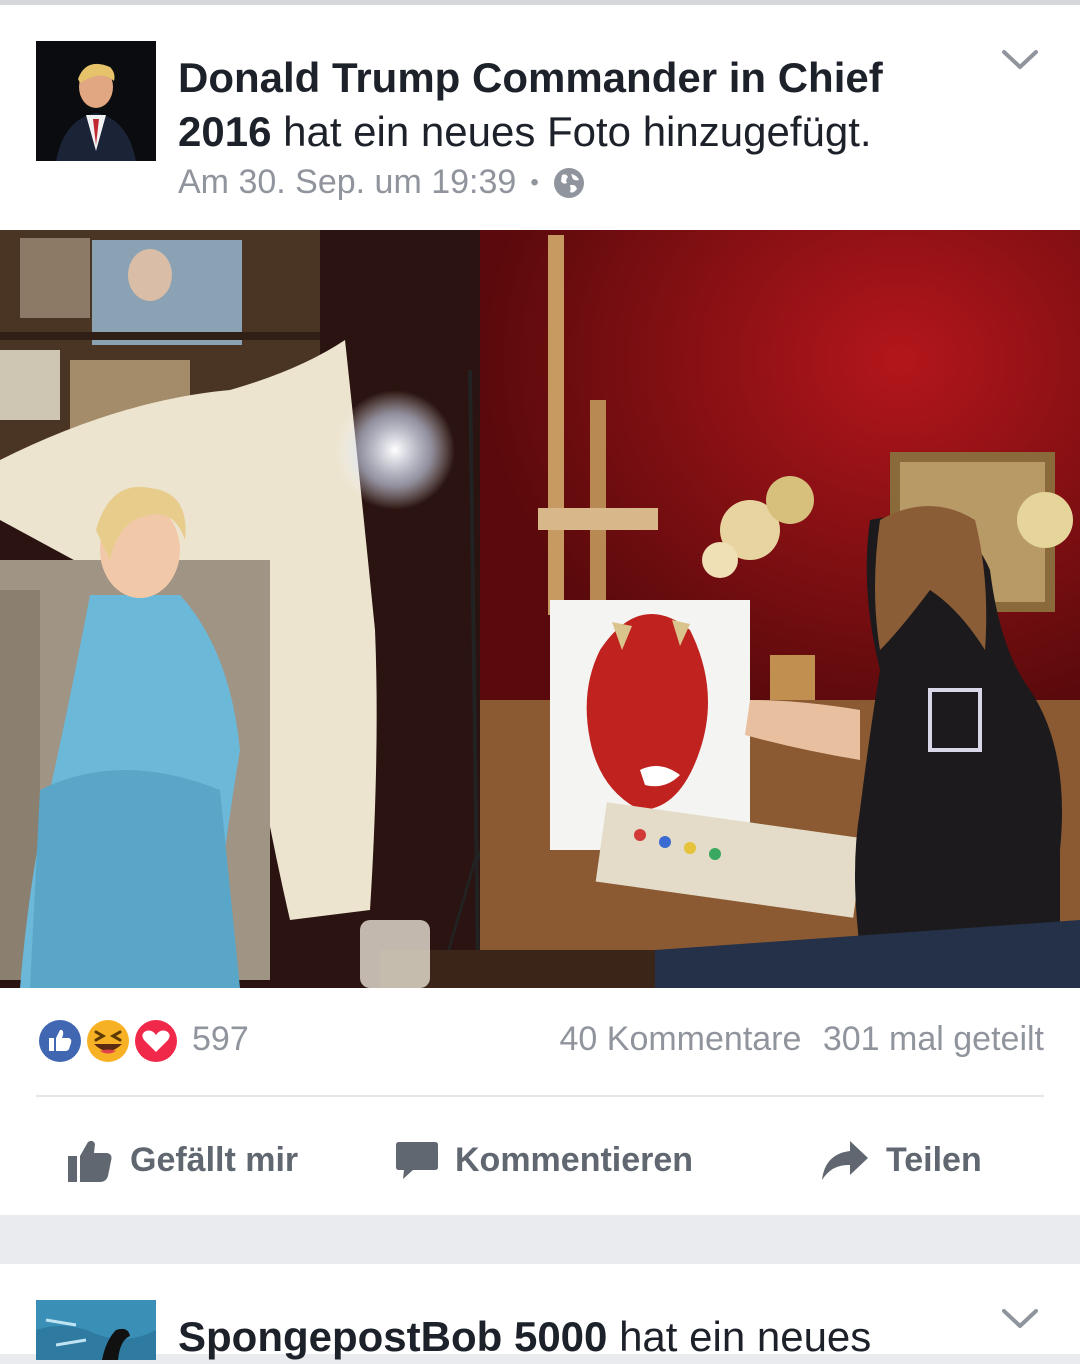 The image size is (1080, 1364). I want to click on haha-reaction-icon, so click(108, 1041).